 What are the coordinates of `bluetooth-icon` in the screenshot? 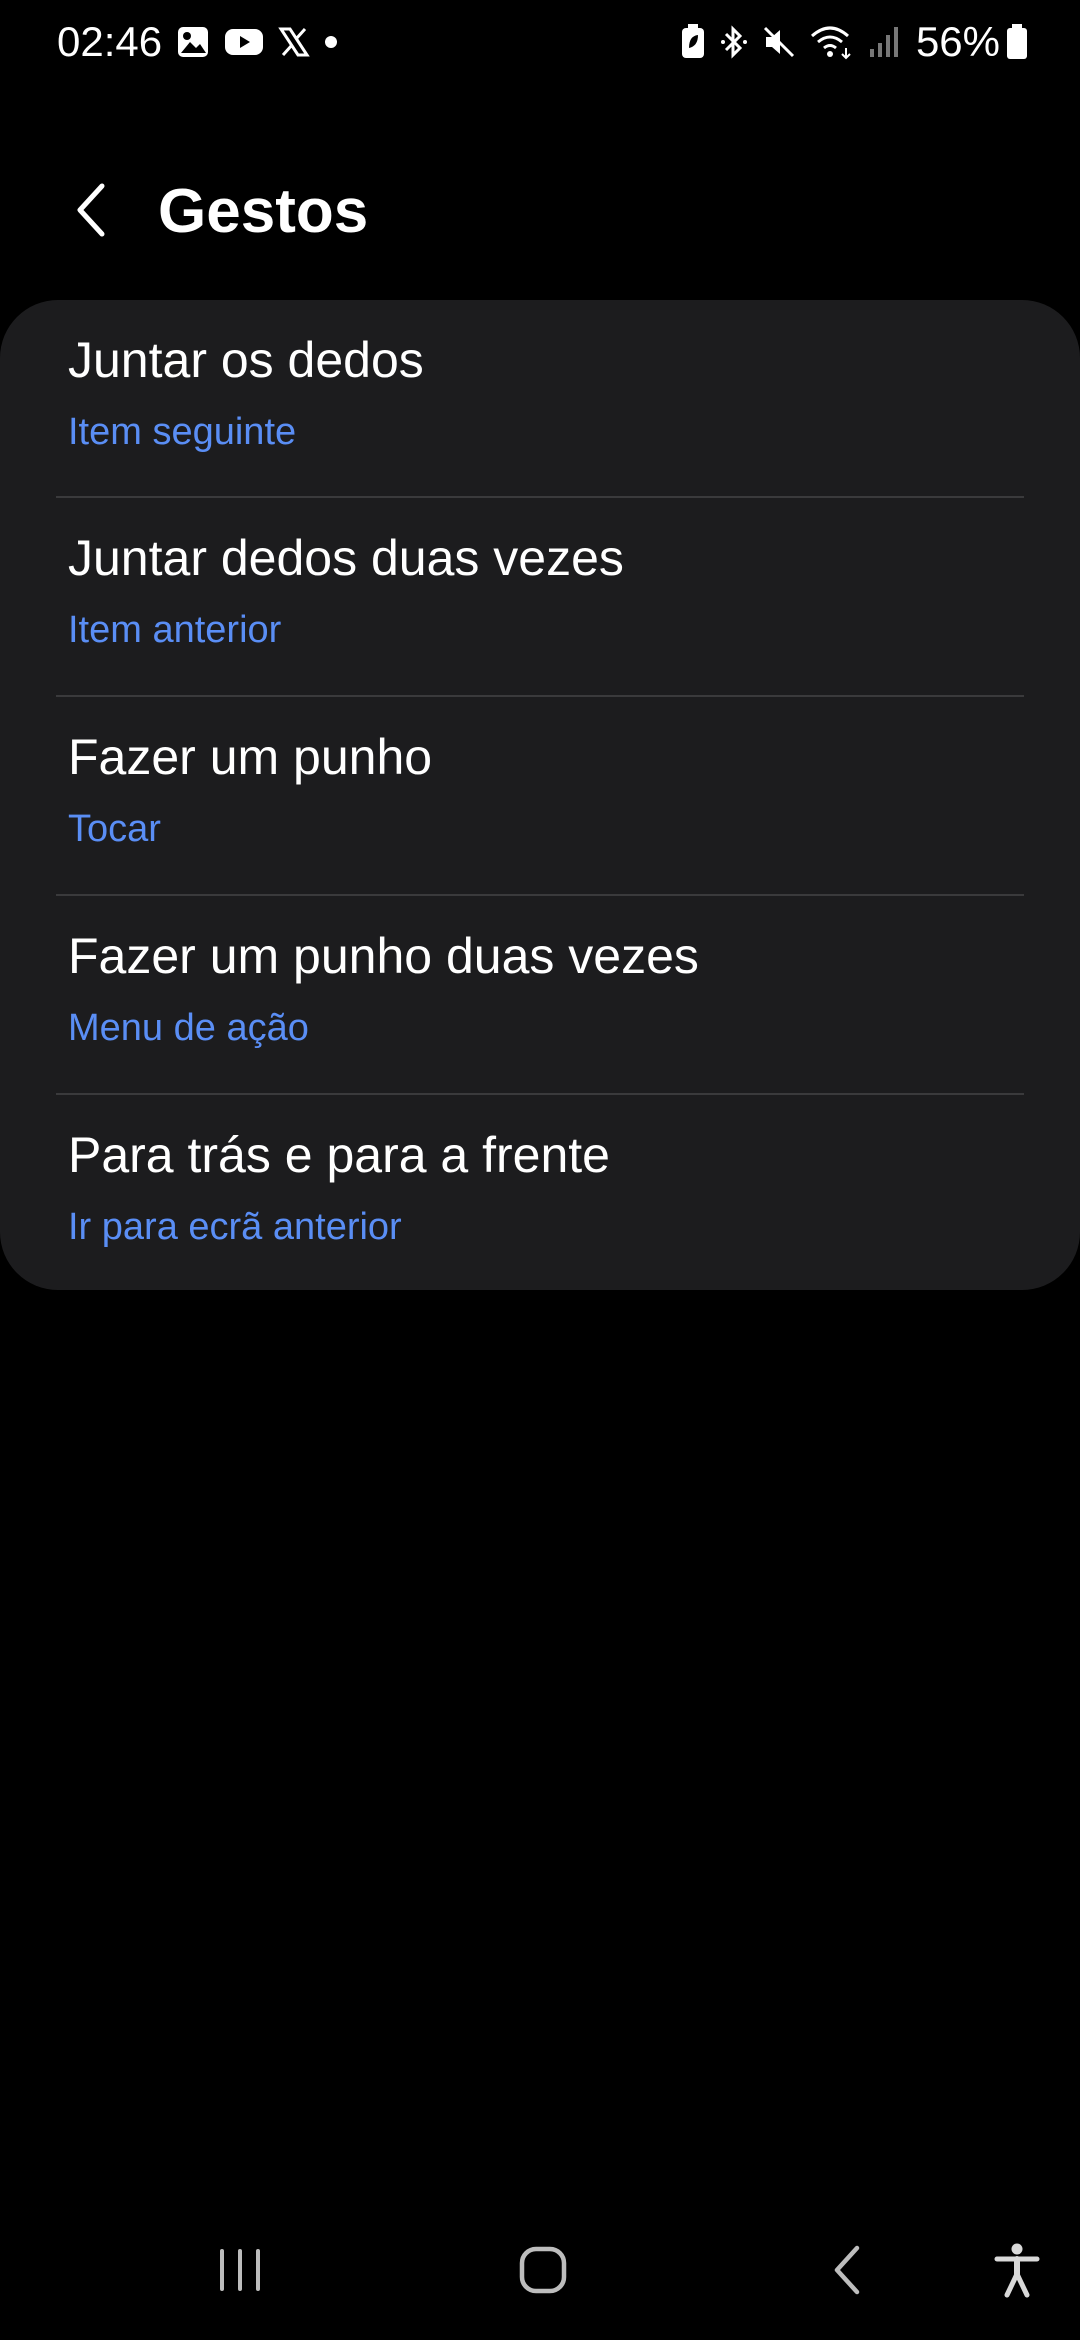 It's located at (734, 42).